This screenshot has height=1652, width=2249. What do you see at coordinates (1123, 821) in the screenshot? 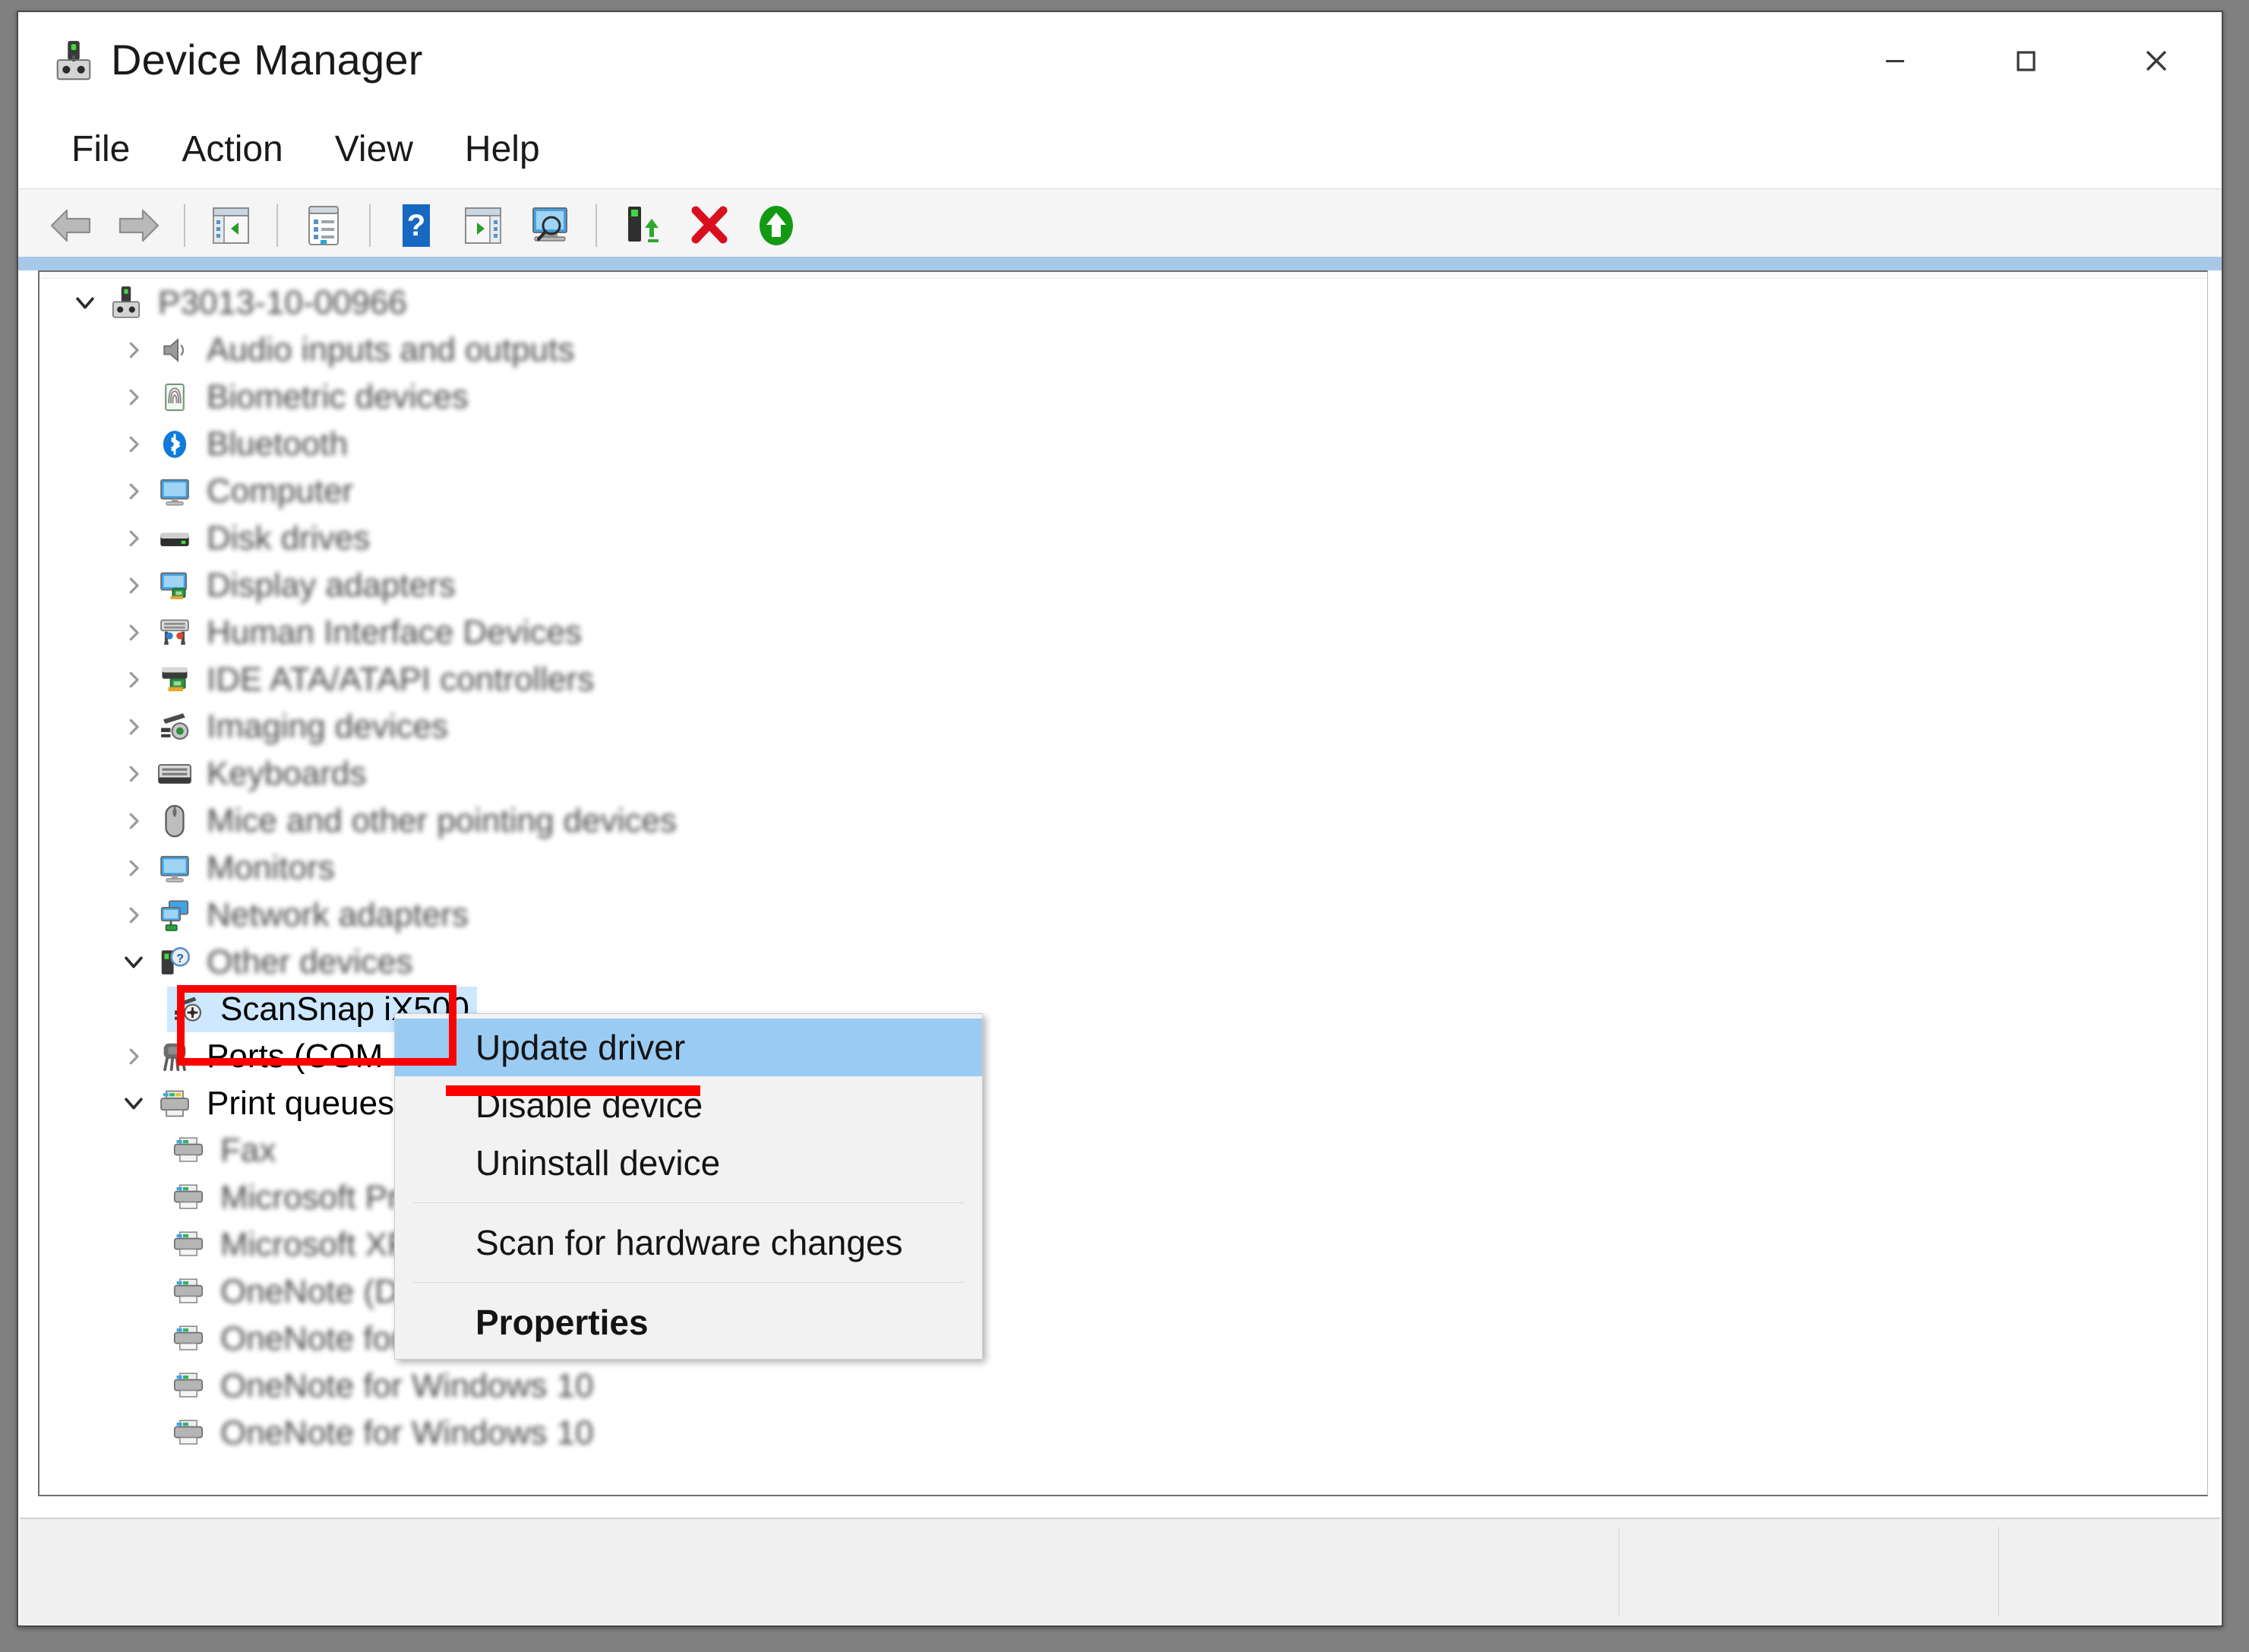
I see `tree-item-mice: Mice and other pointing devices` at bounding box center [1123, 821].